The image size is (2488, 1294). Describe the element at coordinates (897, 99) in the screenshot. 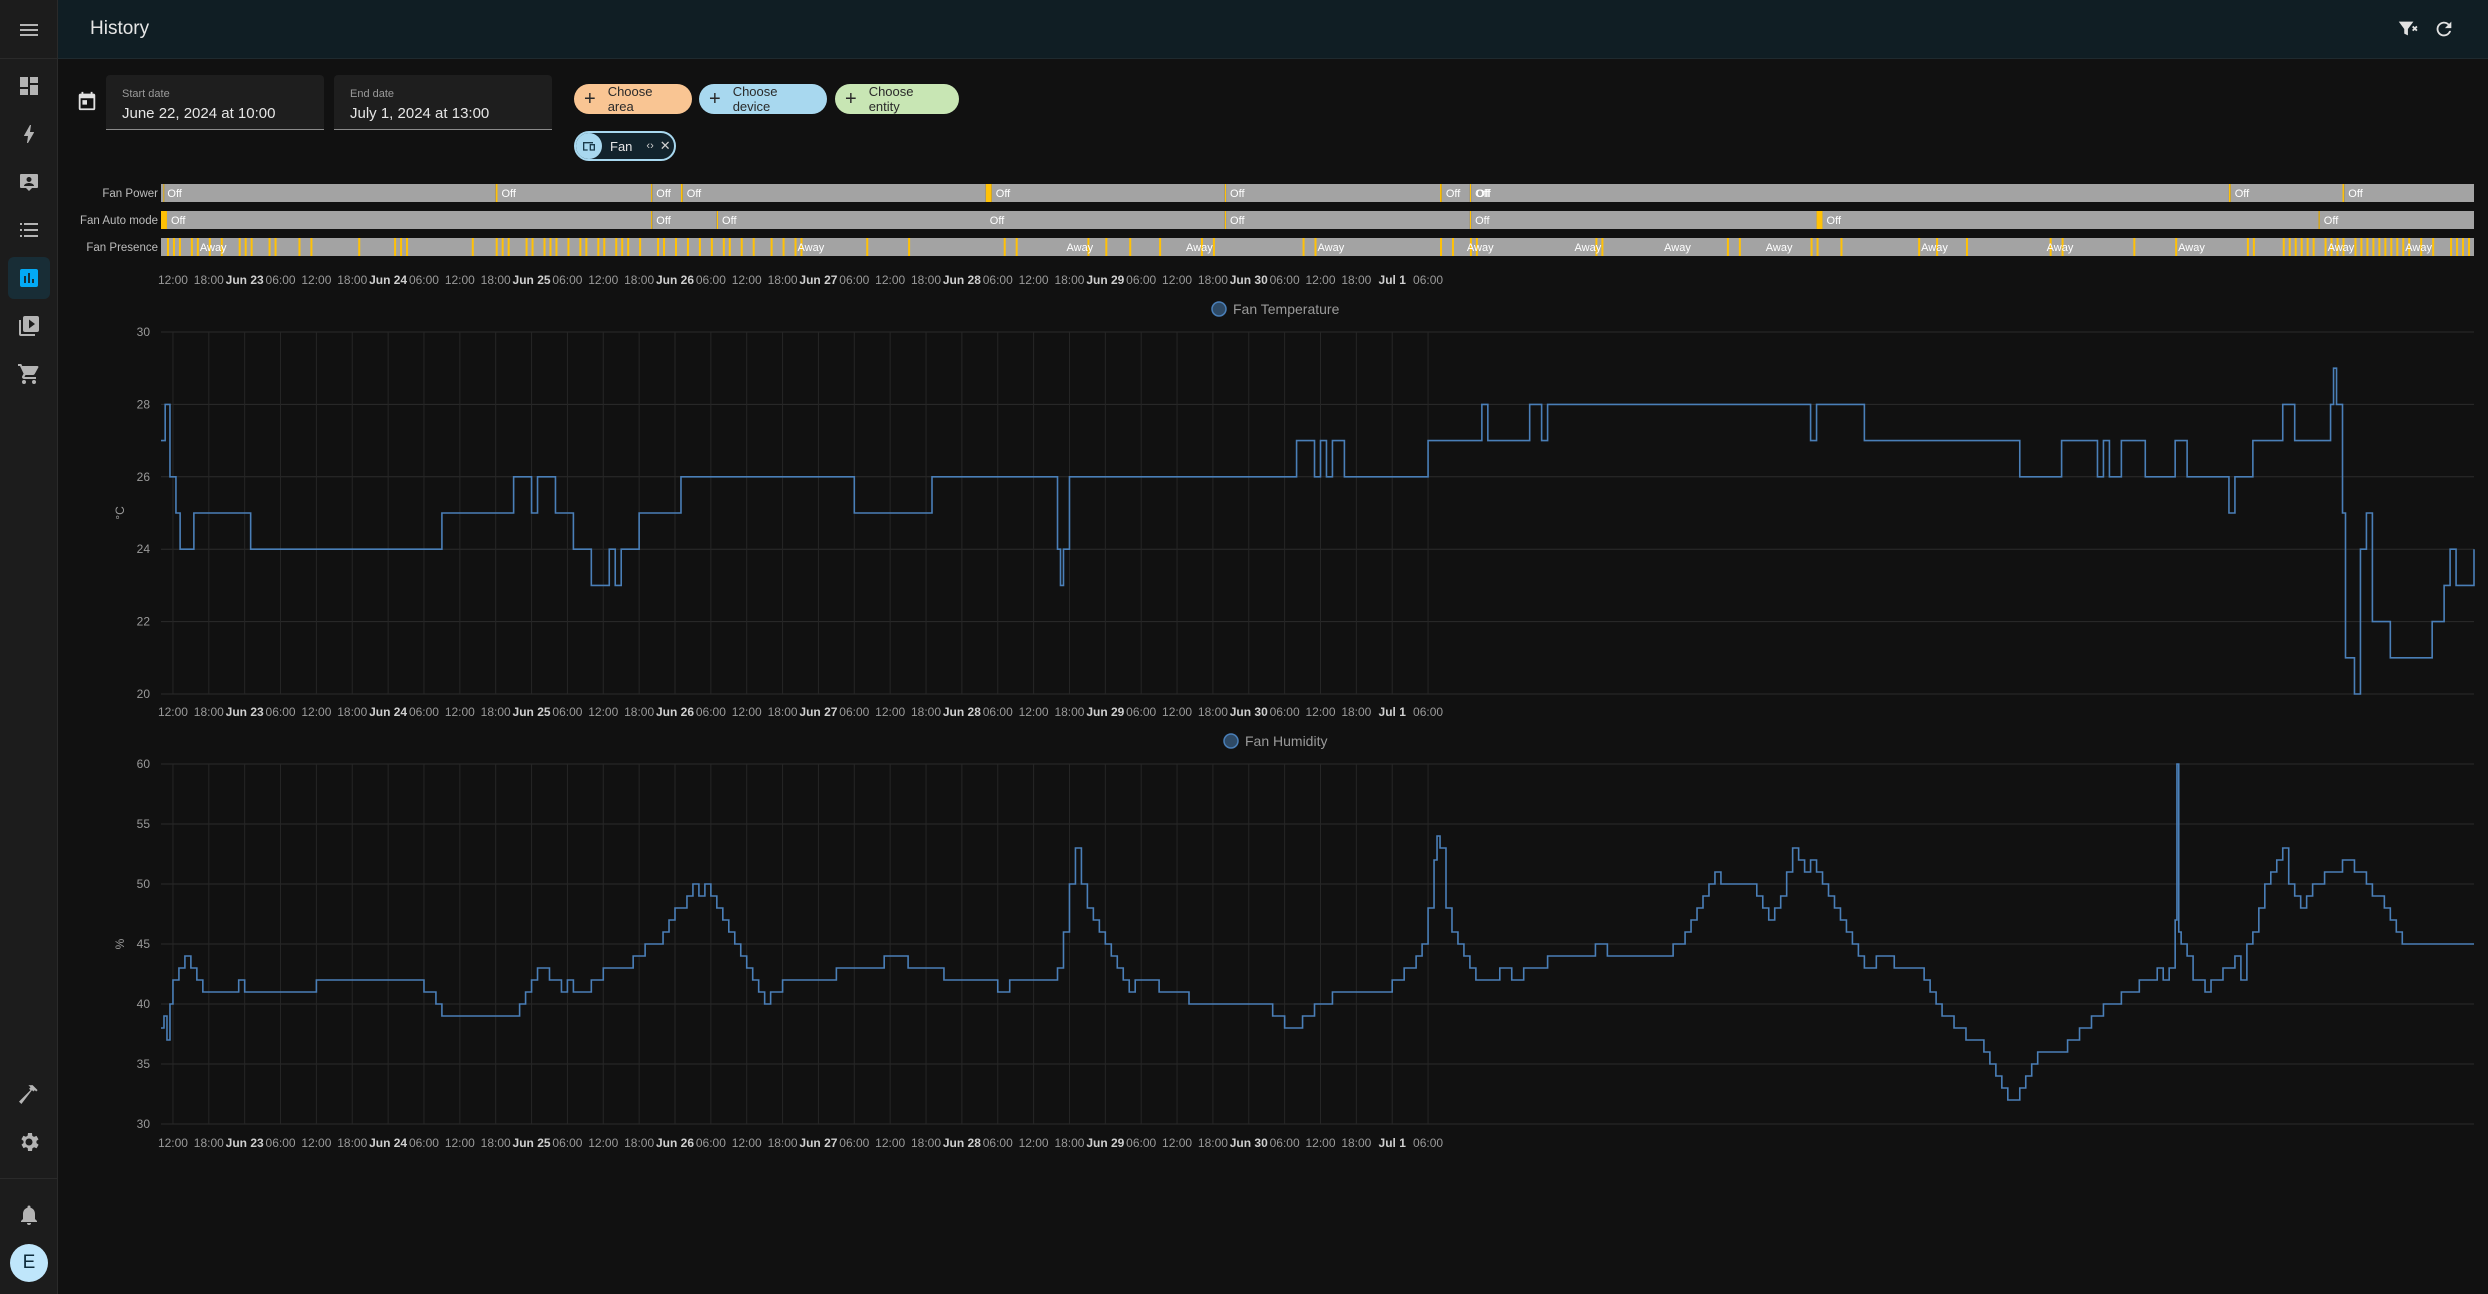

I see `choose-entity-chip: + Choose entity` at that location.